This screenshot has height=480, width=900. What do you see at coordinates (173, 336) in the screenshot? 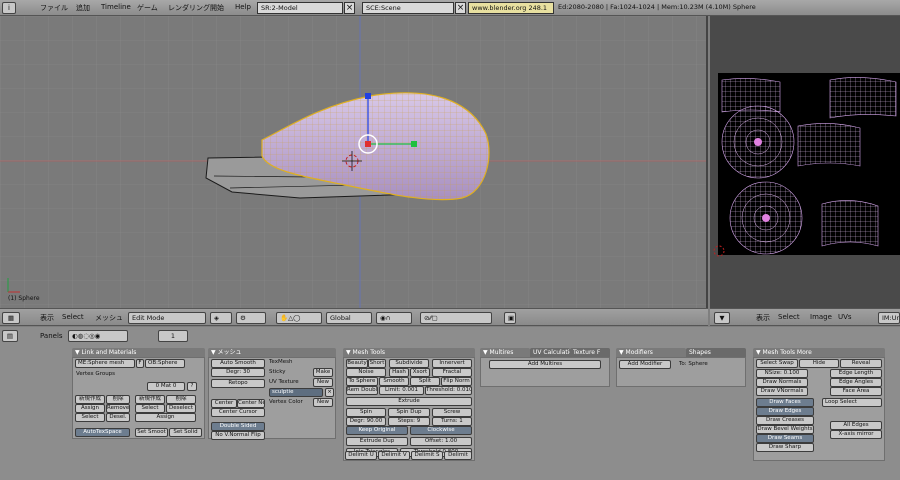
I see `page-selector: 1` at bounding box center [173, 336].